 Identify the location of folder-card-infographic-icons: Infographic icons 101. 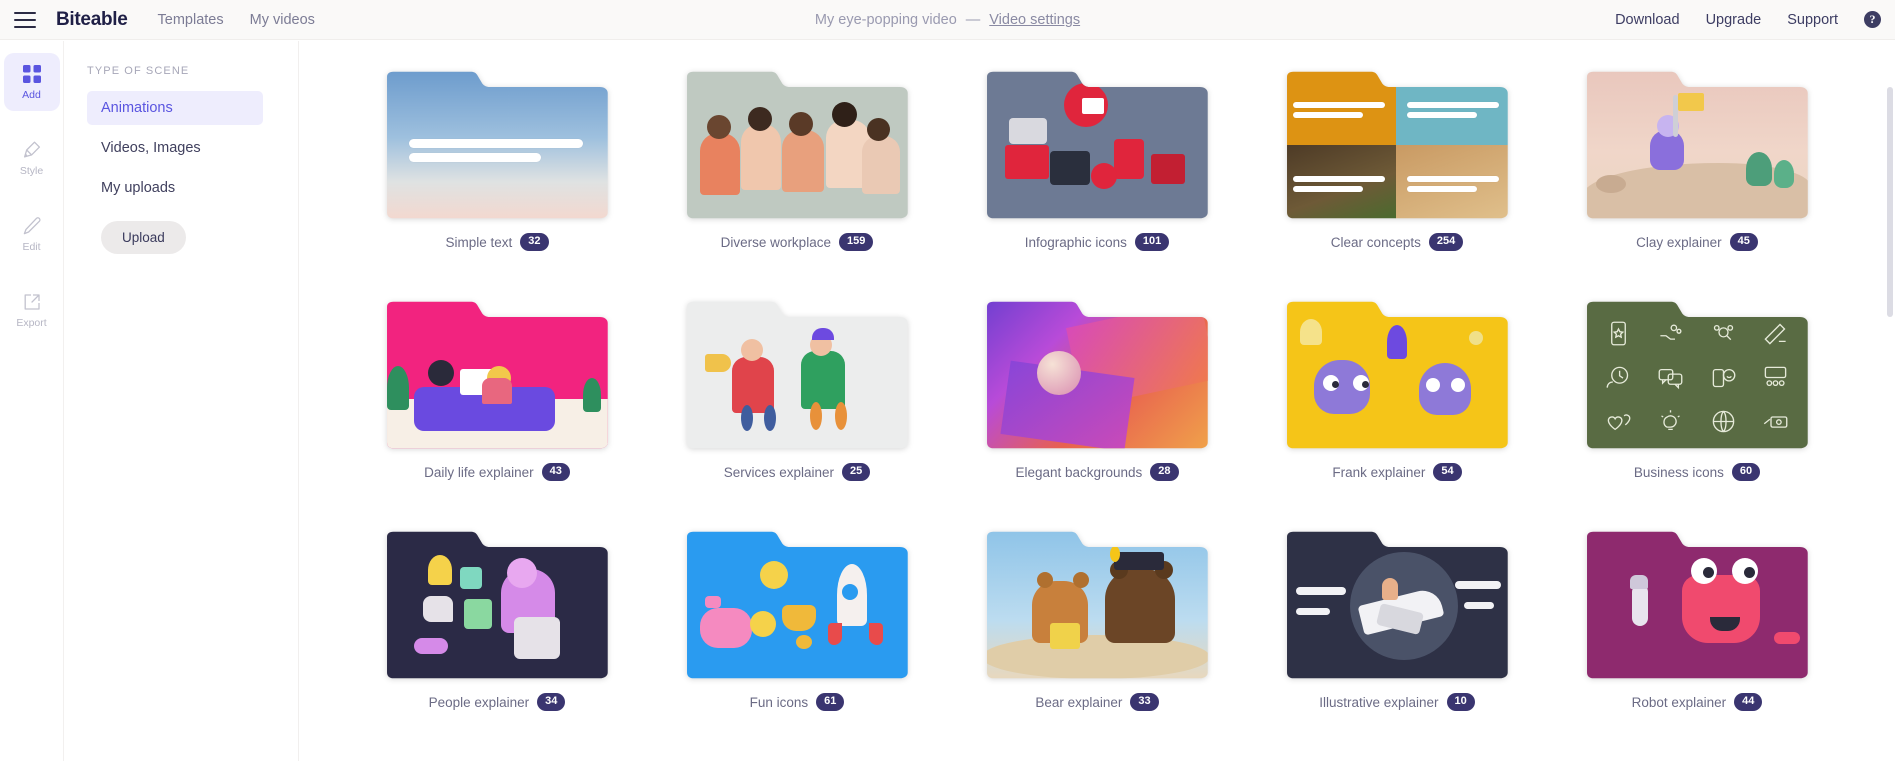
(1097, 161).